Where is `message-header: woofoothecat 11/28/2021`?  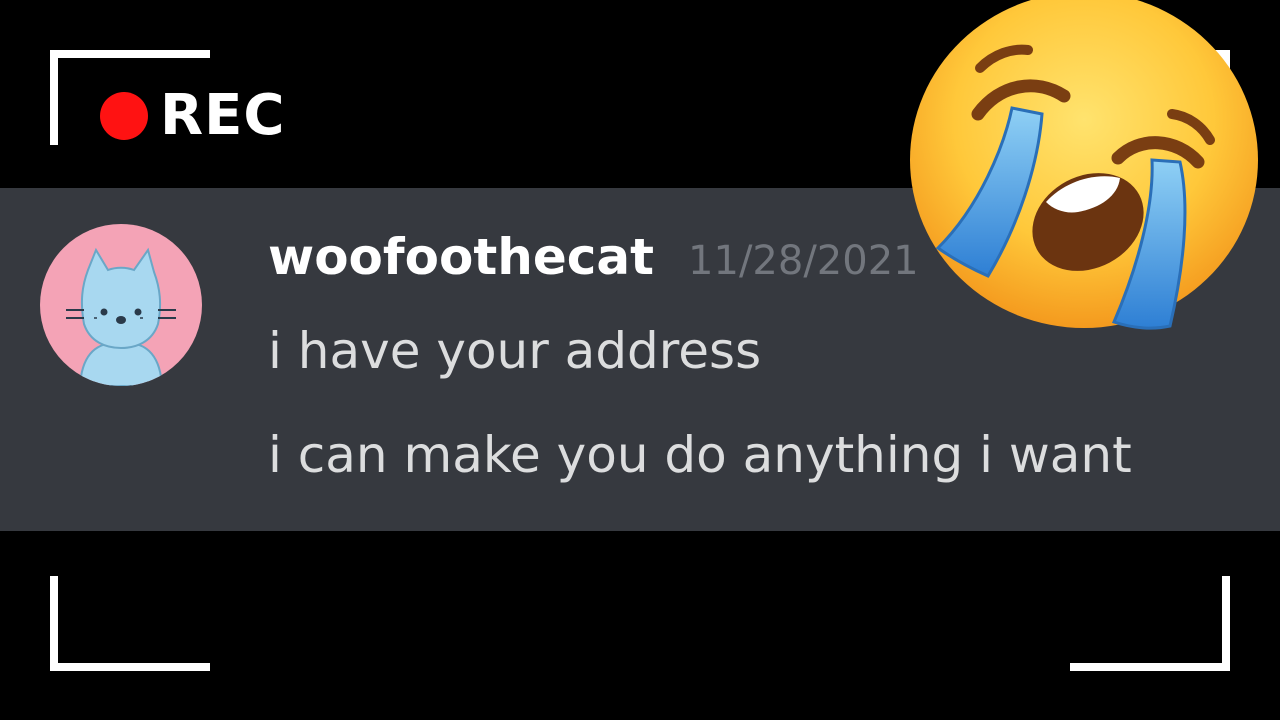
message-header: woofoothecat 11/28/2021 is located at coordinates (593, 257).